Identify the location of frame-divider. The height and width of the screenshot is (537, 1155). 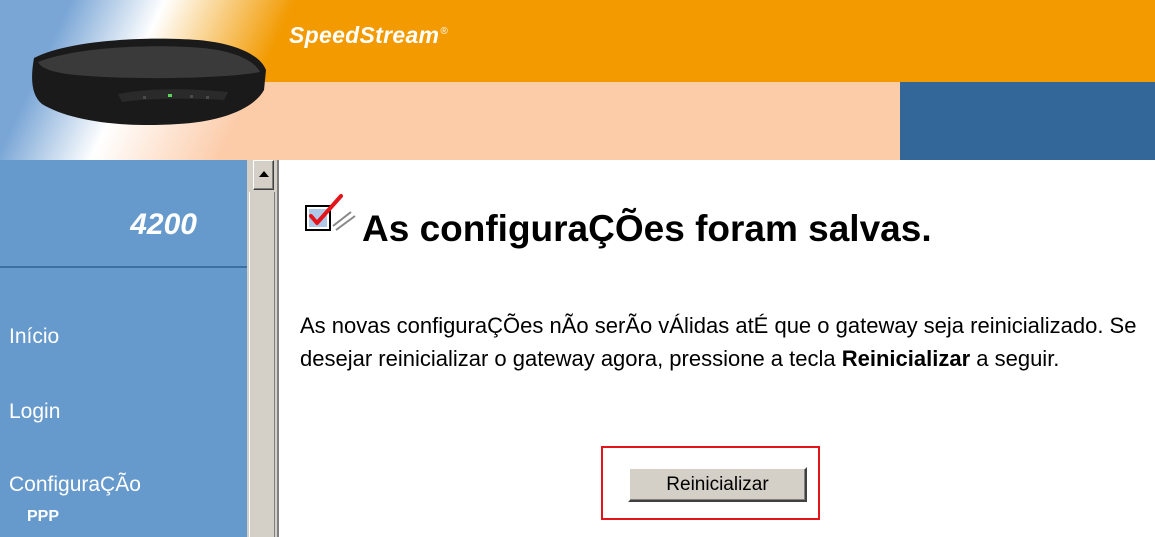
(278, 348).